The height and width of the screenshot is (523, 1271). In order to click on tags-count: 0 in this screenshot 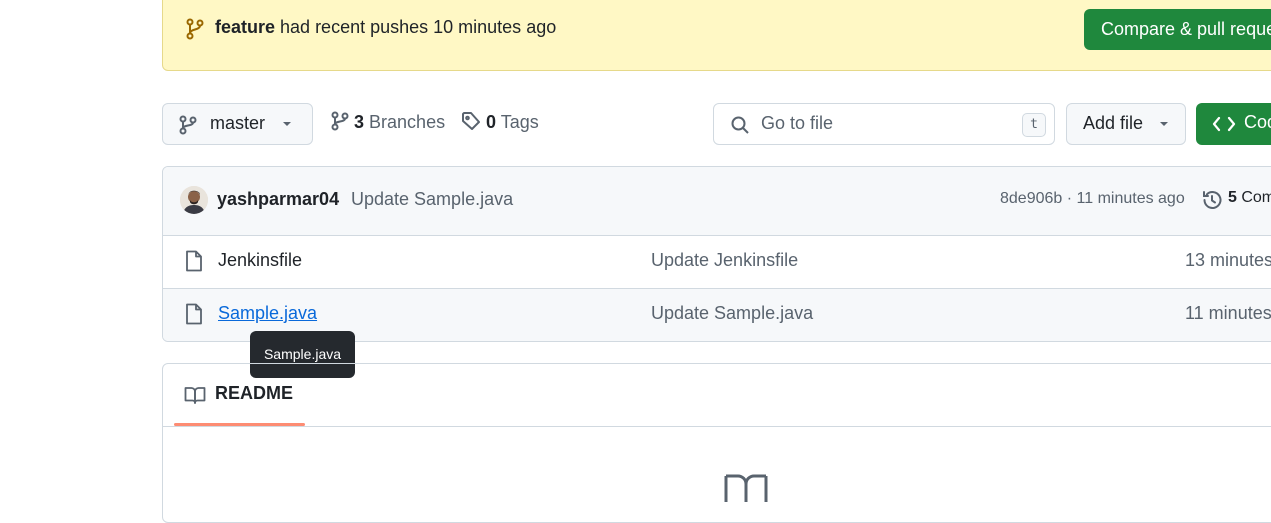, I will do `click(491, 122)`.